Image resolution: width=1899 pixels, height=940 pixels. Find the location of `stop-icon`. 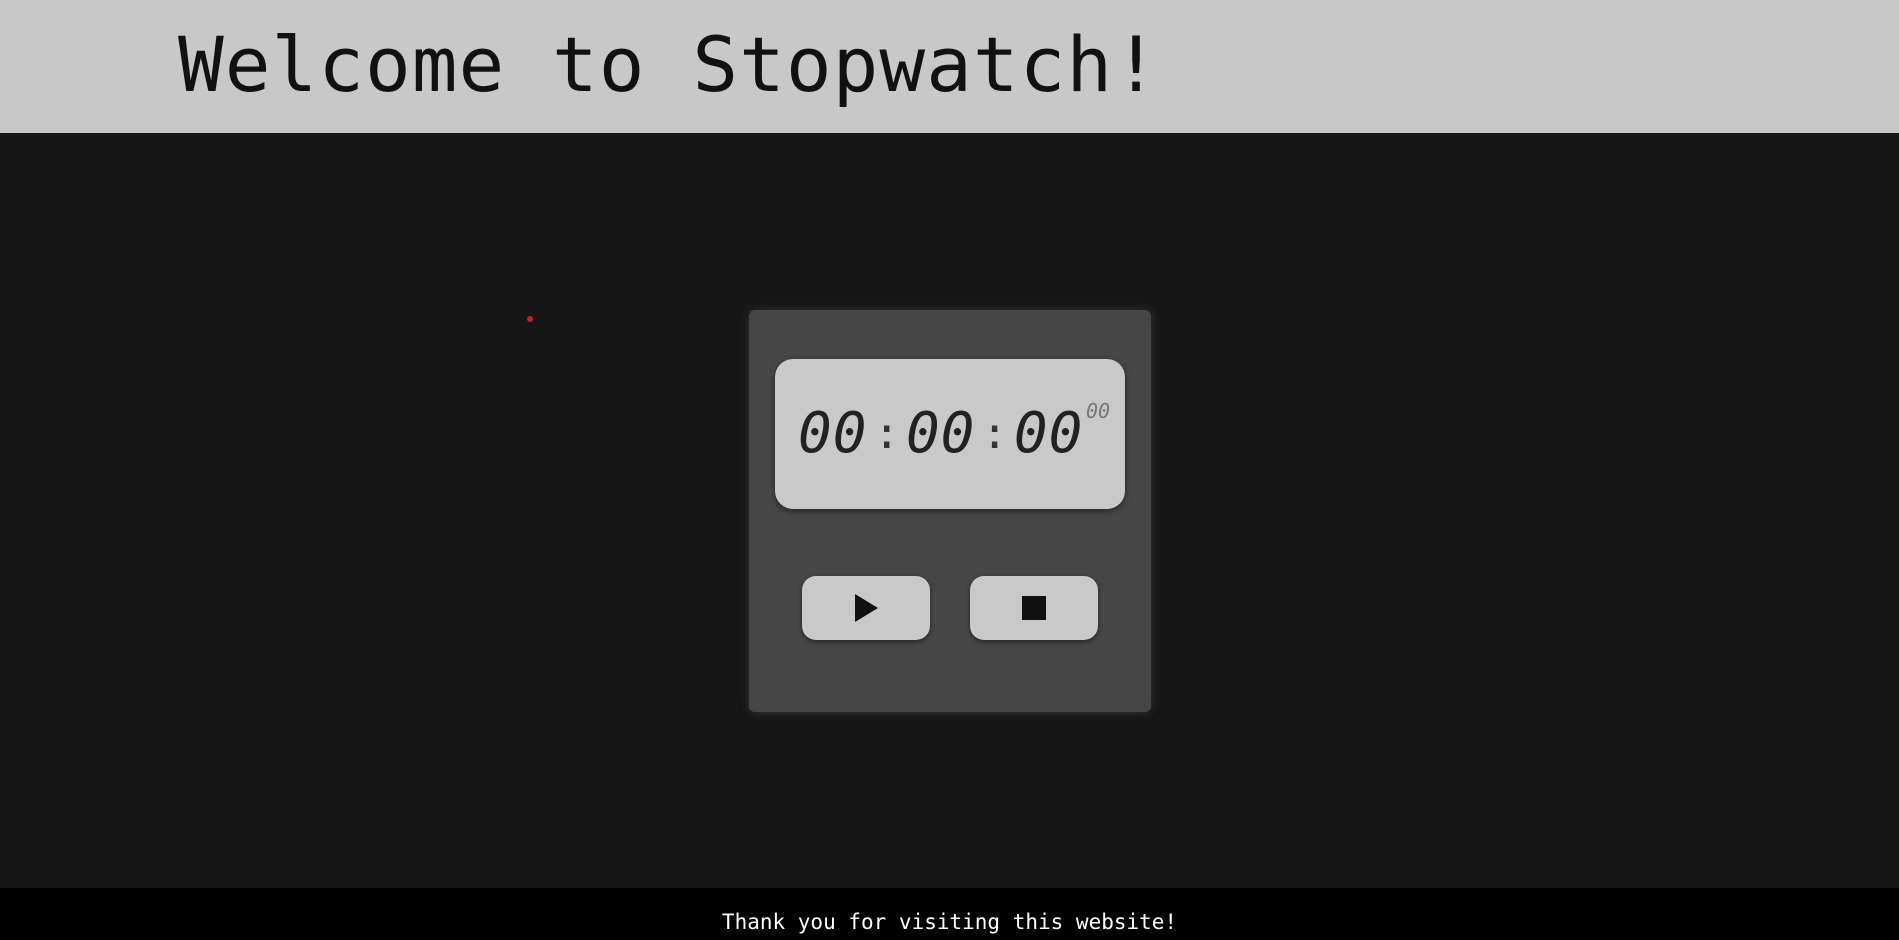

stop-icon is located at coordinates (1034, 608).